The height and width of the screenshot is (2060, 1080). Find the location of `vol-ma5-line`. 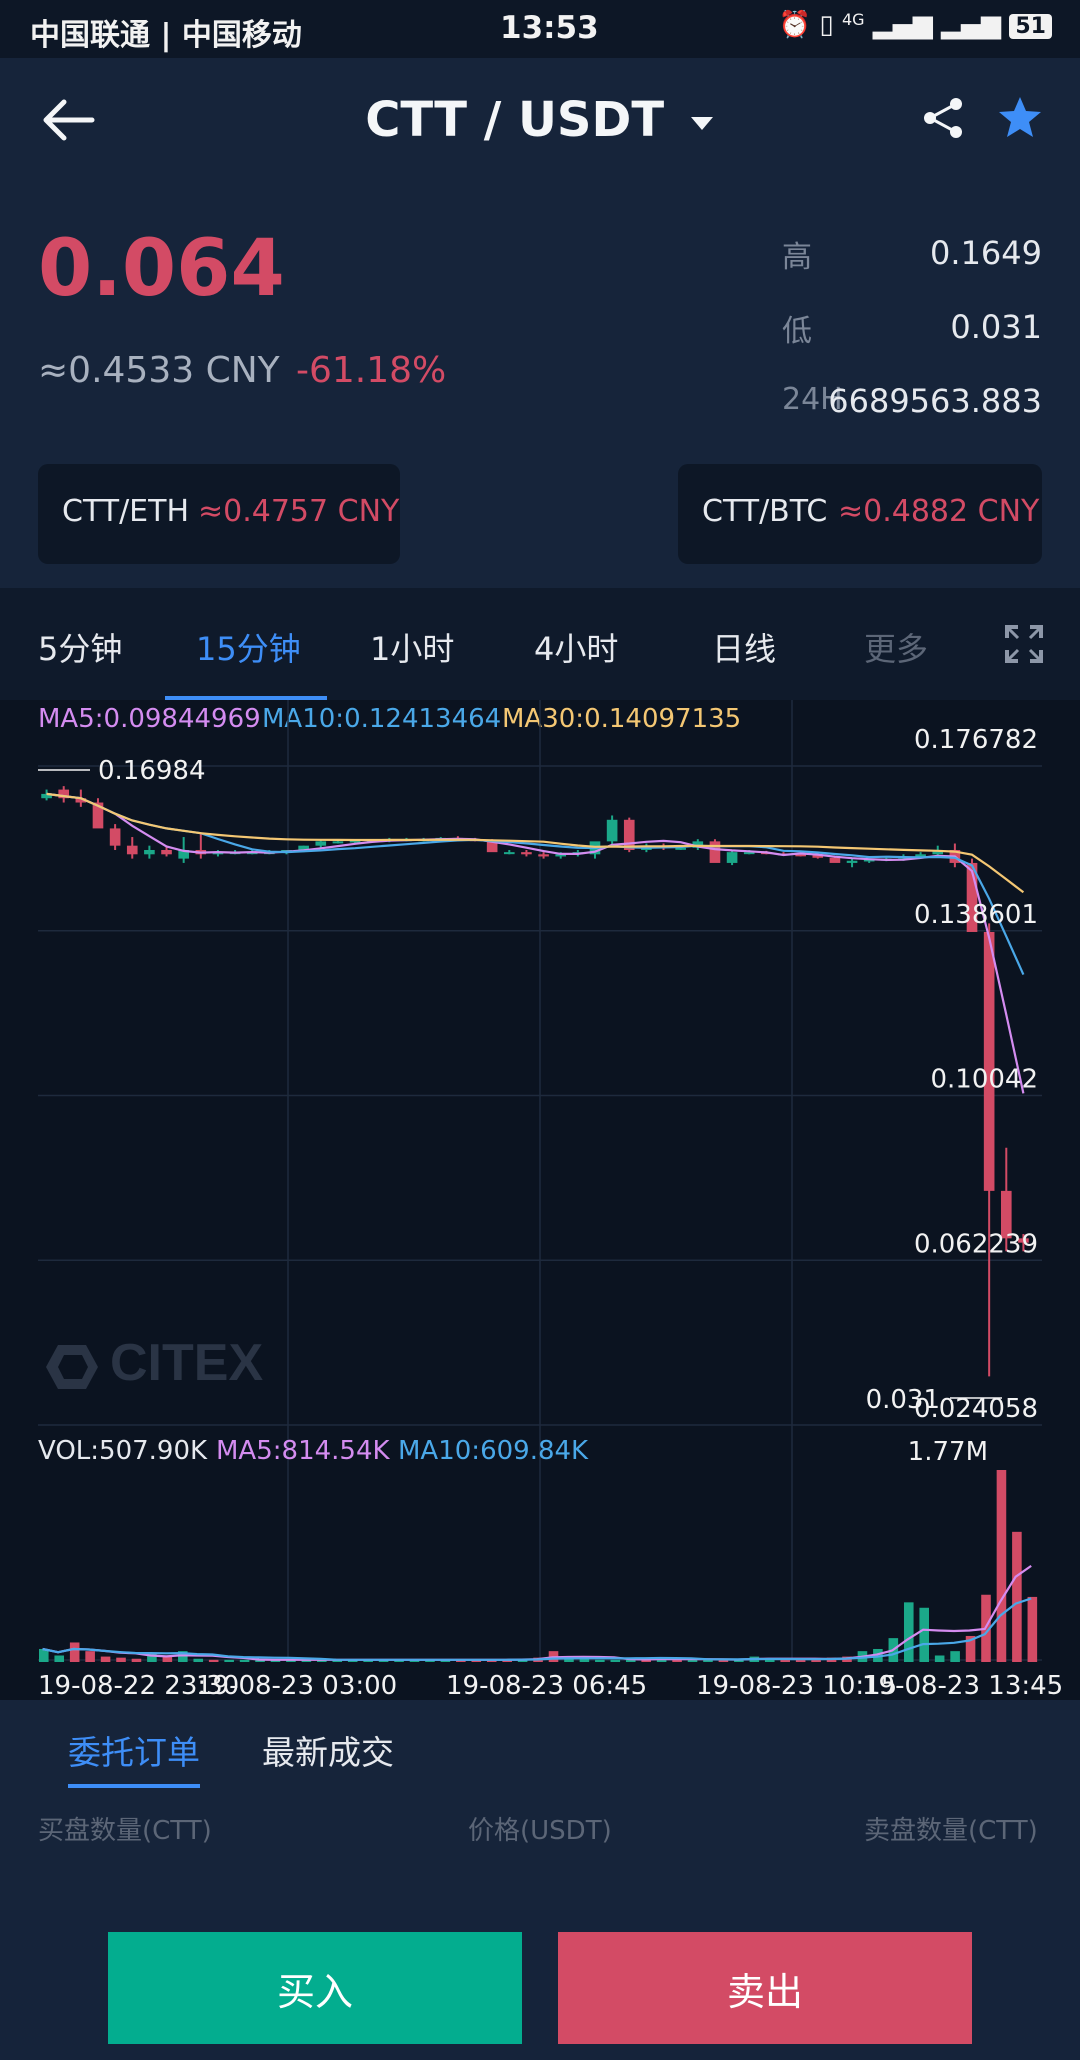

vol-ma5-line is located at coordinates (537, 1612).